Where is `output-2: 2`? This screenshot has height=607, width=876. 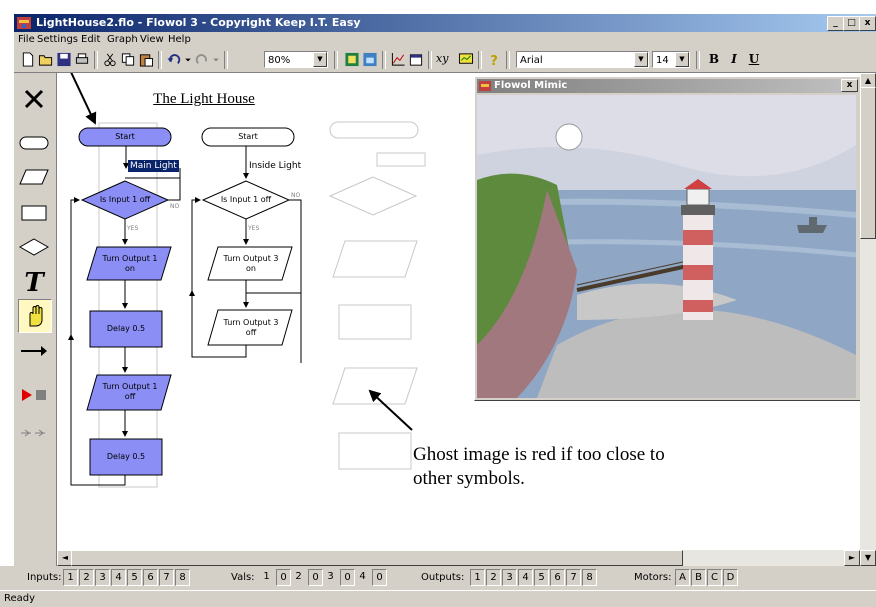 output-2: 2 is located at coordinates (493, 577).